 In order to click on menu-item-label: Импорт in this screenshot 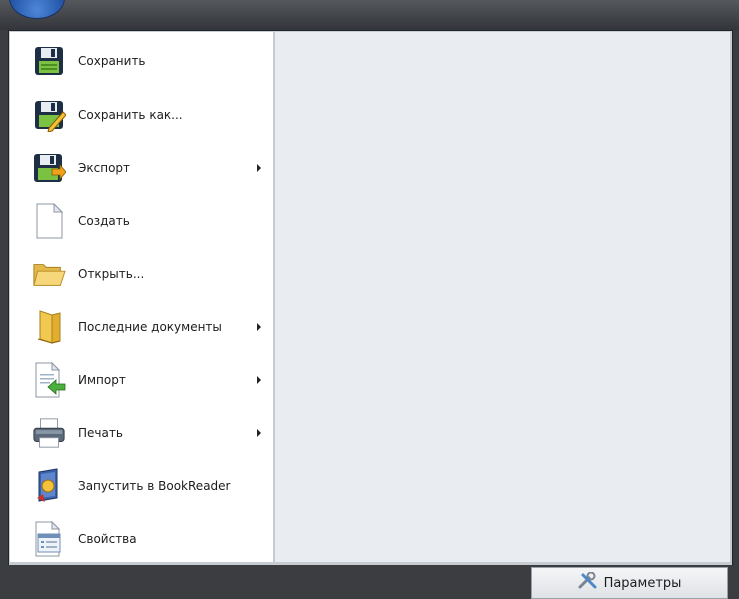, I will do `click(102, 380)`.